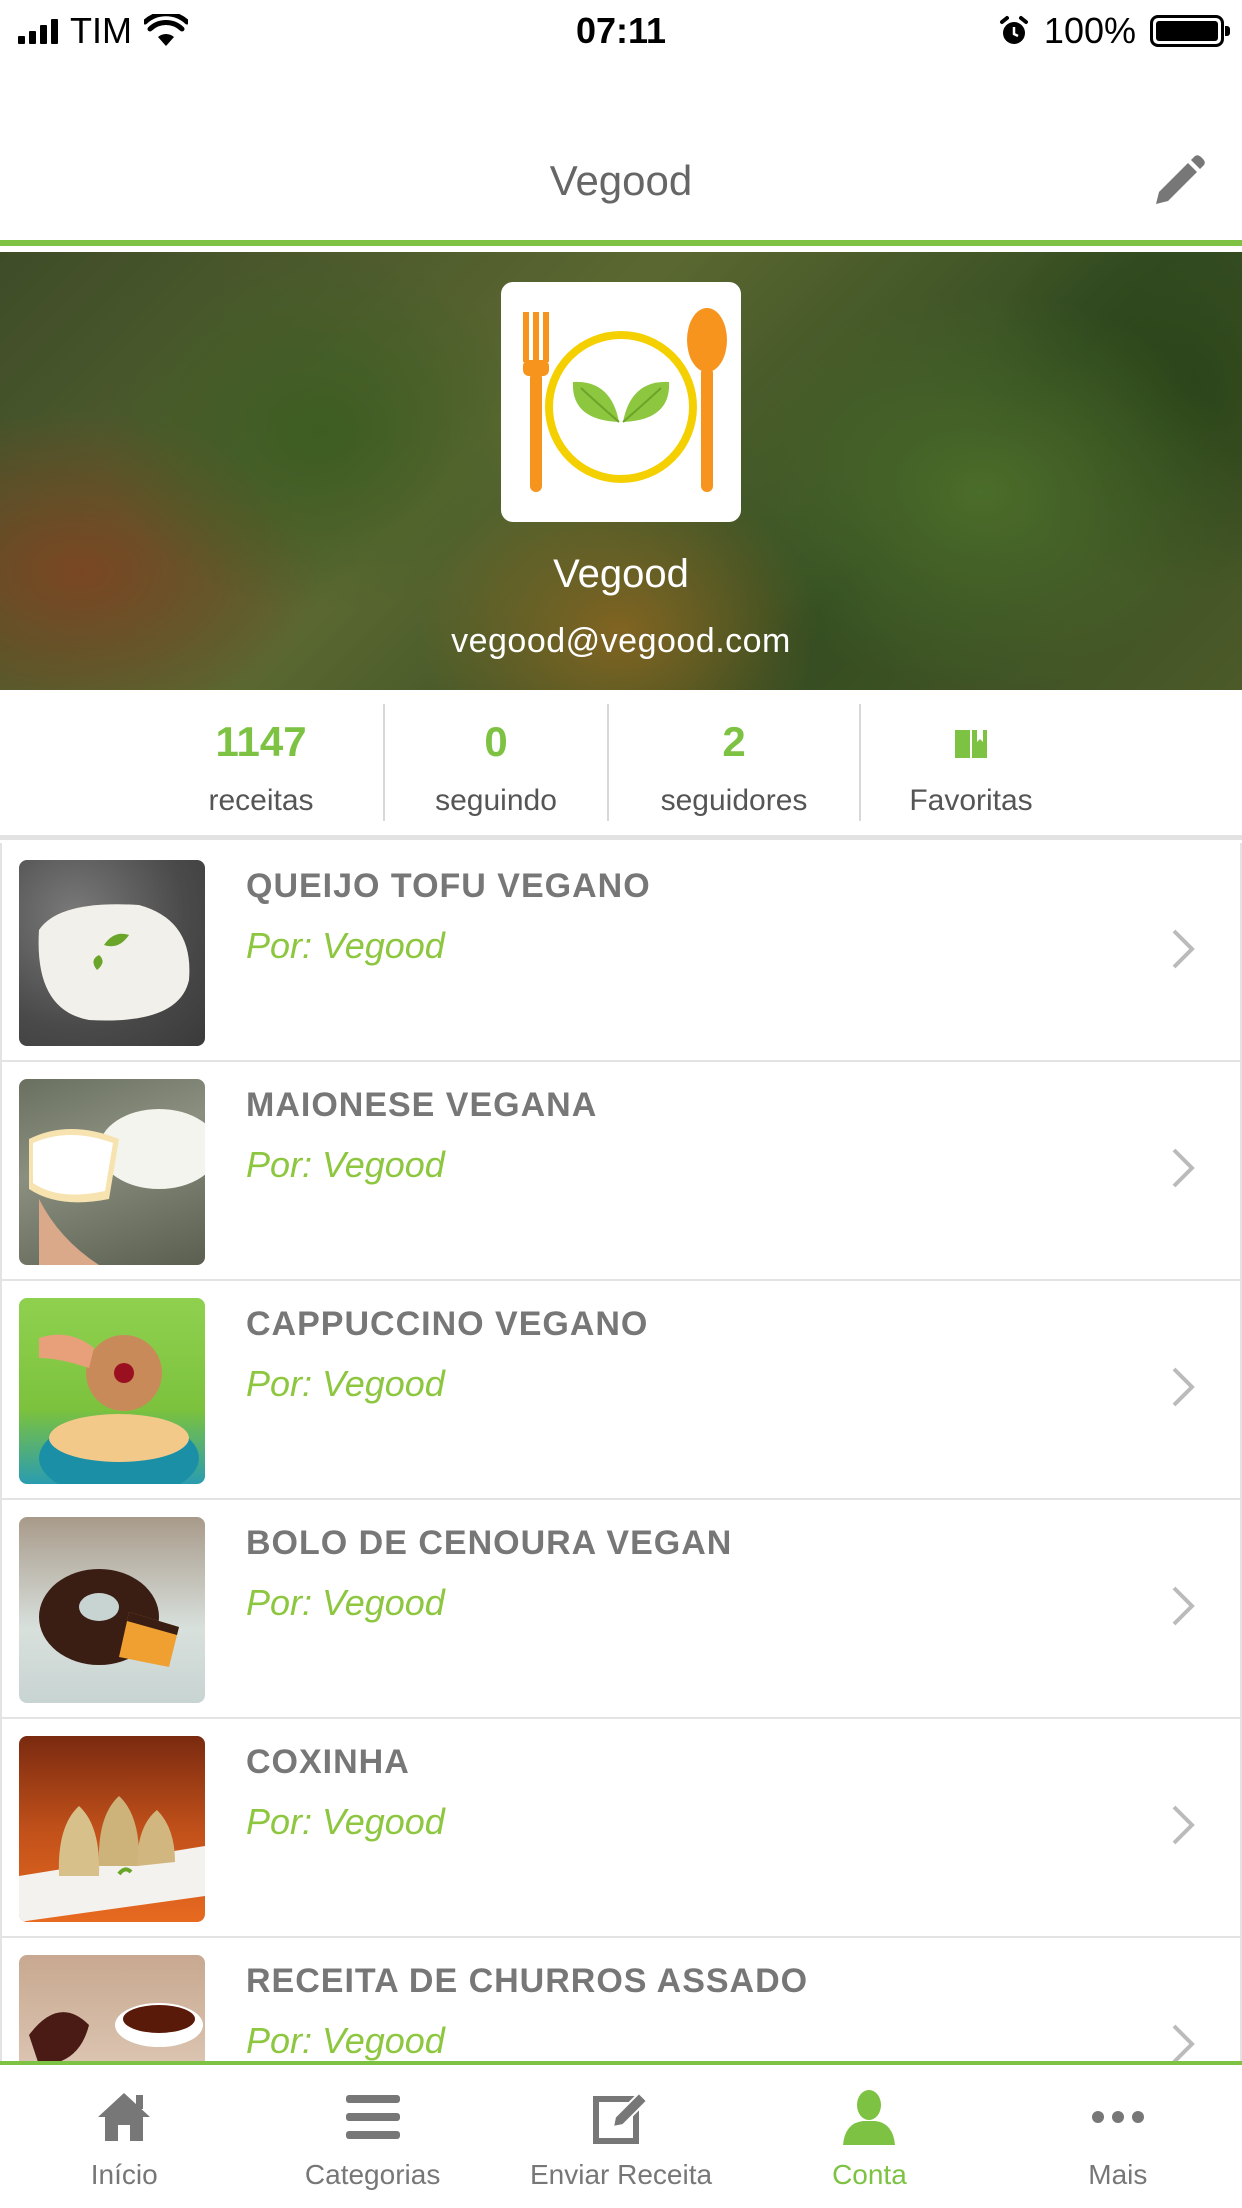 This screenshot has width=1242, height=2208. I want to click on pencil-icon, so click(1178, 182).